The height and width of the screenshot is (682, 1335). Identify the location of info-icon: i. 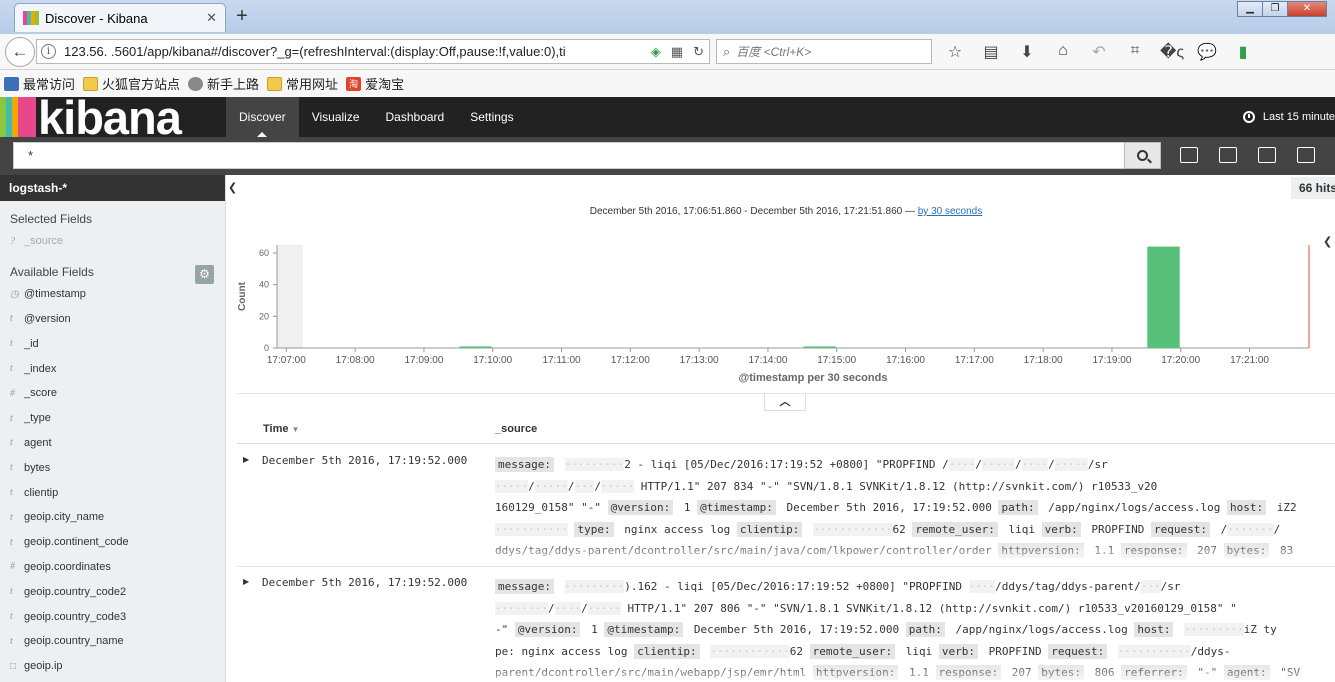
(48, 51).